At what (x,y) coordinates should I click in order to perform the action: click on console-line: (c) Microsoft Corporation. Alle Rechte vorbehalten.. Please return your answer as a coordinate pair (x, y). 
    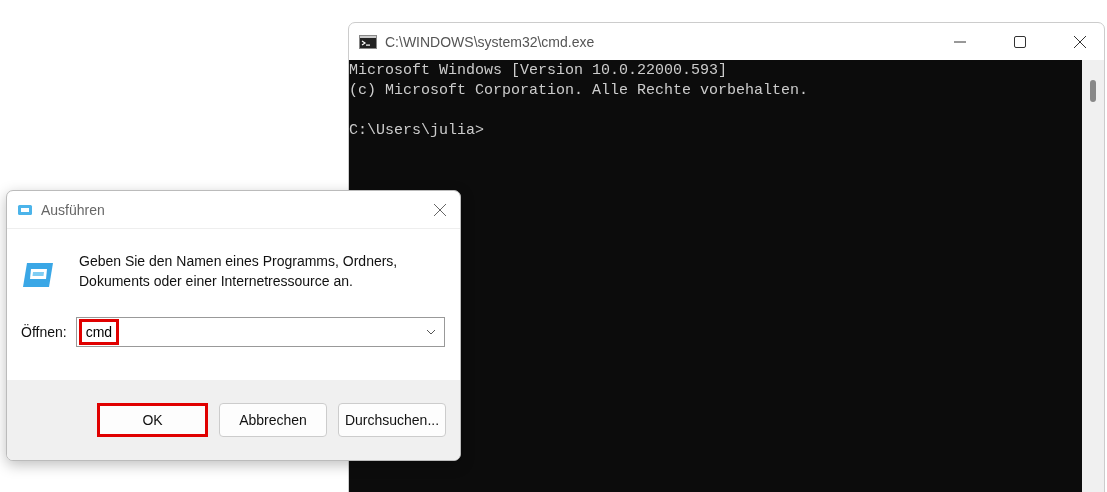
    Looking at the image, I should click on (579, 91).